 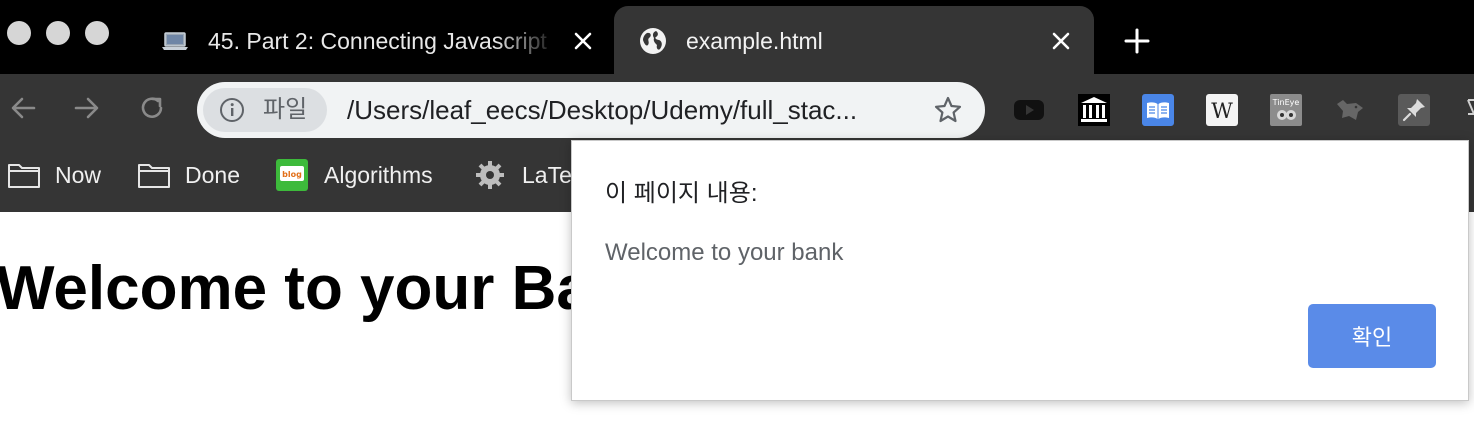 I want to click on svg-text: blog, so click(x=292, y=174).